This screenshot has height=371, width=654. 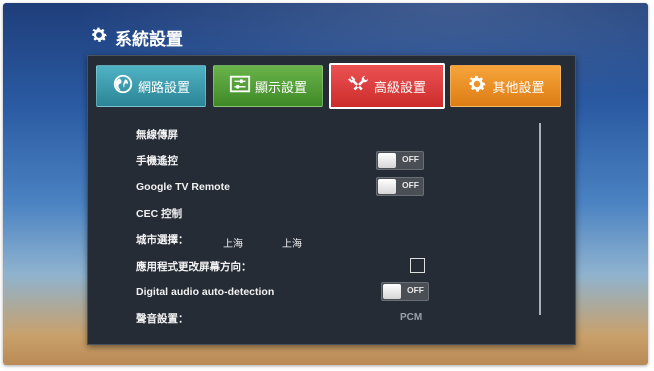 I want to click on setting-label: 城市選擇：, so click(x=162, y=239).